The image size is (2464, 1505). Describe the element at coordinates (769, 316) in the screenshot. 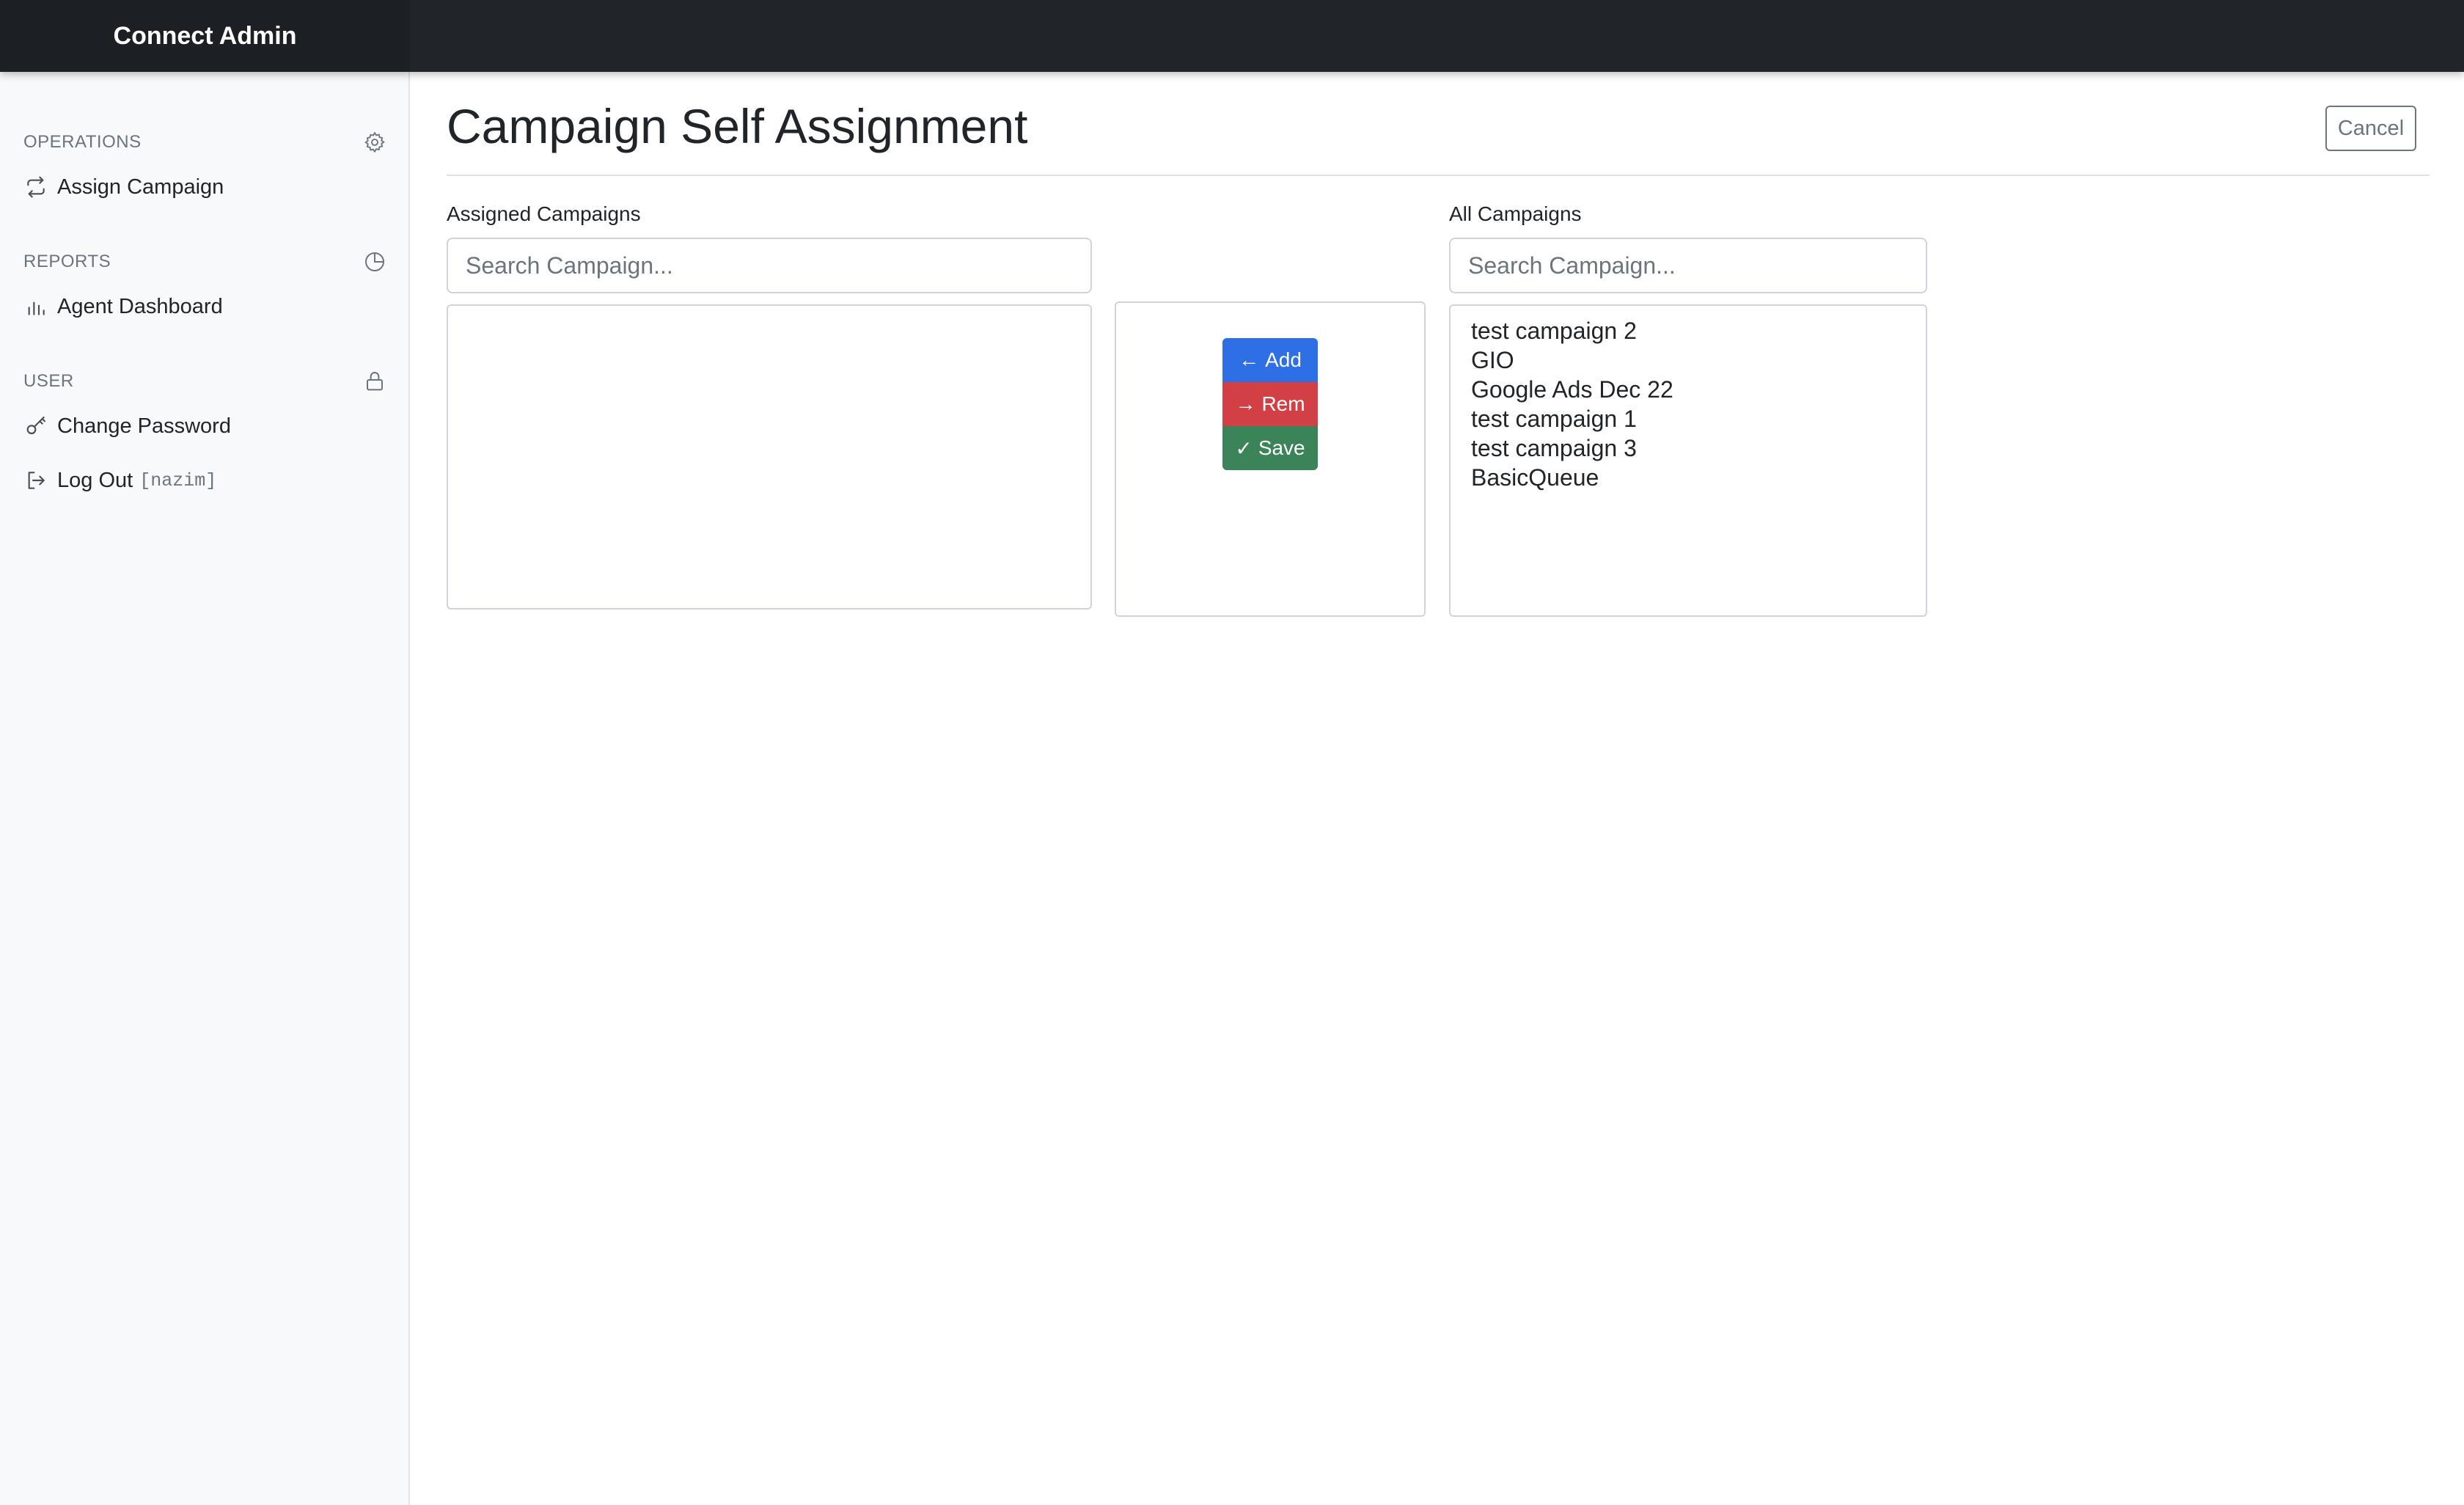

I see `assigned-list-items` at that location.